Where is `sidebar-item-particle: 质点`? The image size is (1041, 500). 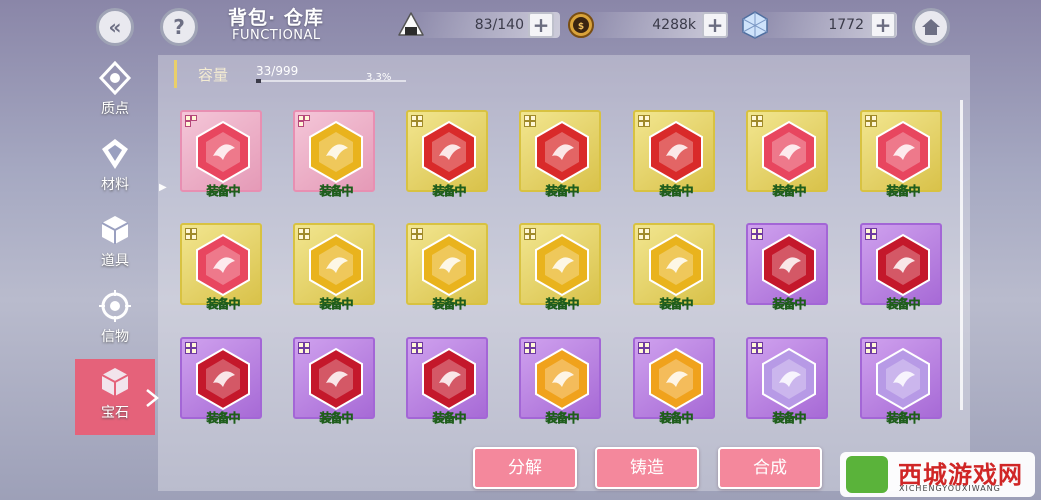
sidebar-item-particle: 质点 is located at coordinates (115, 93).